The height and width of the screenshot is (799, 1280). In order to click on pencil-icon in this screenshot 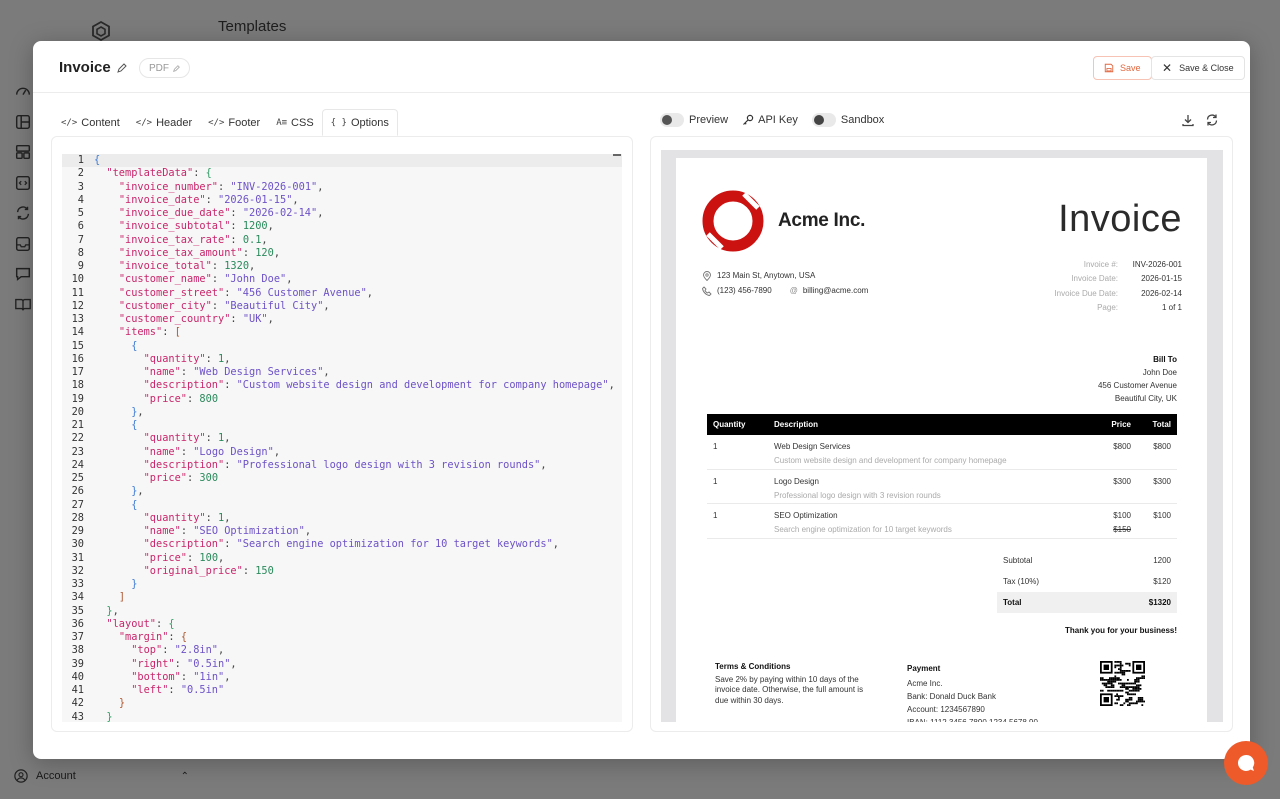, I will do `click(121, 67)`.